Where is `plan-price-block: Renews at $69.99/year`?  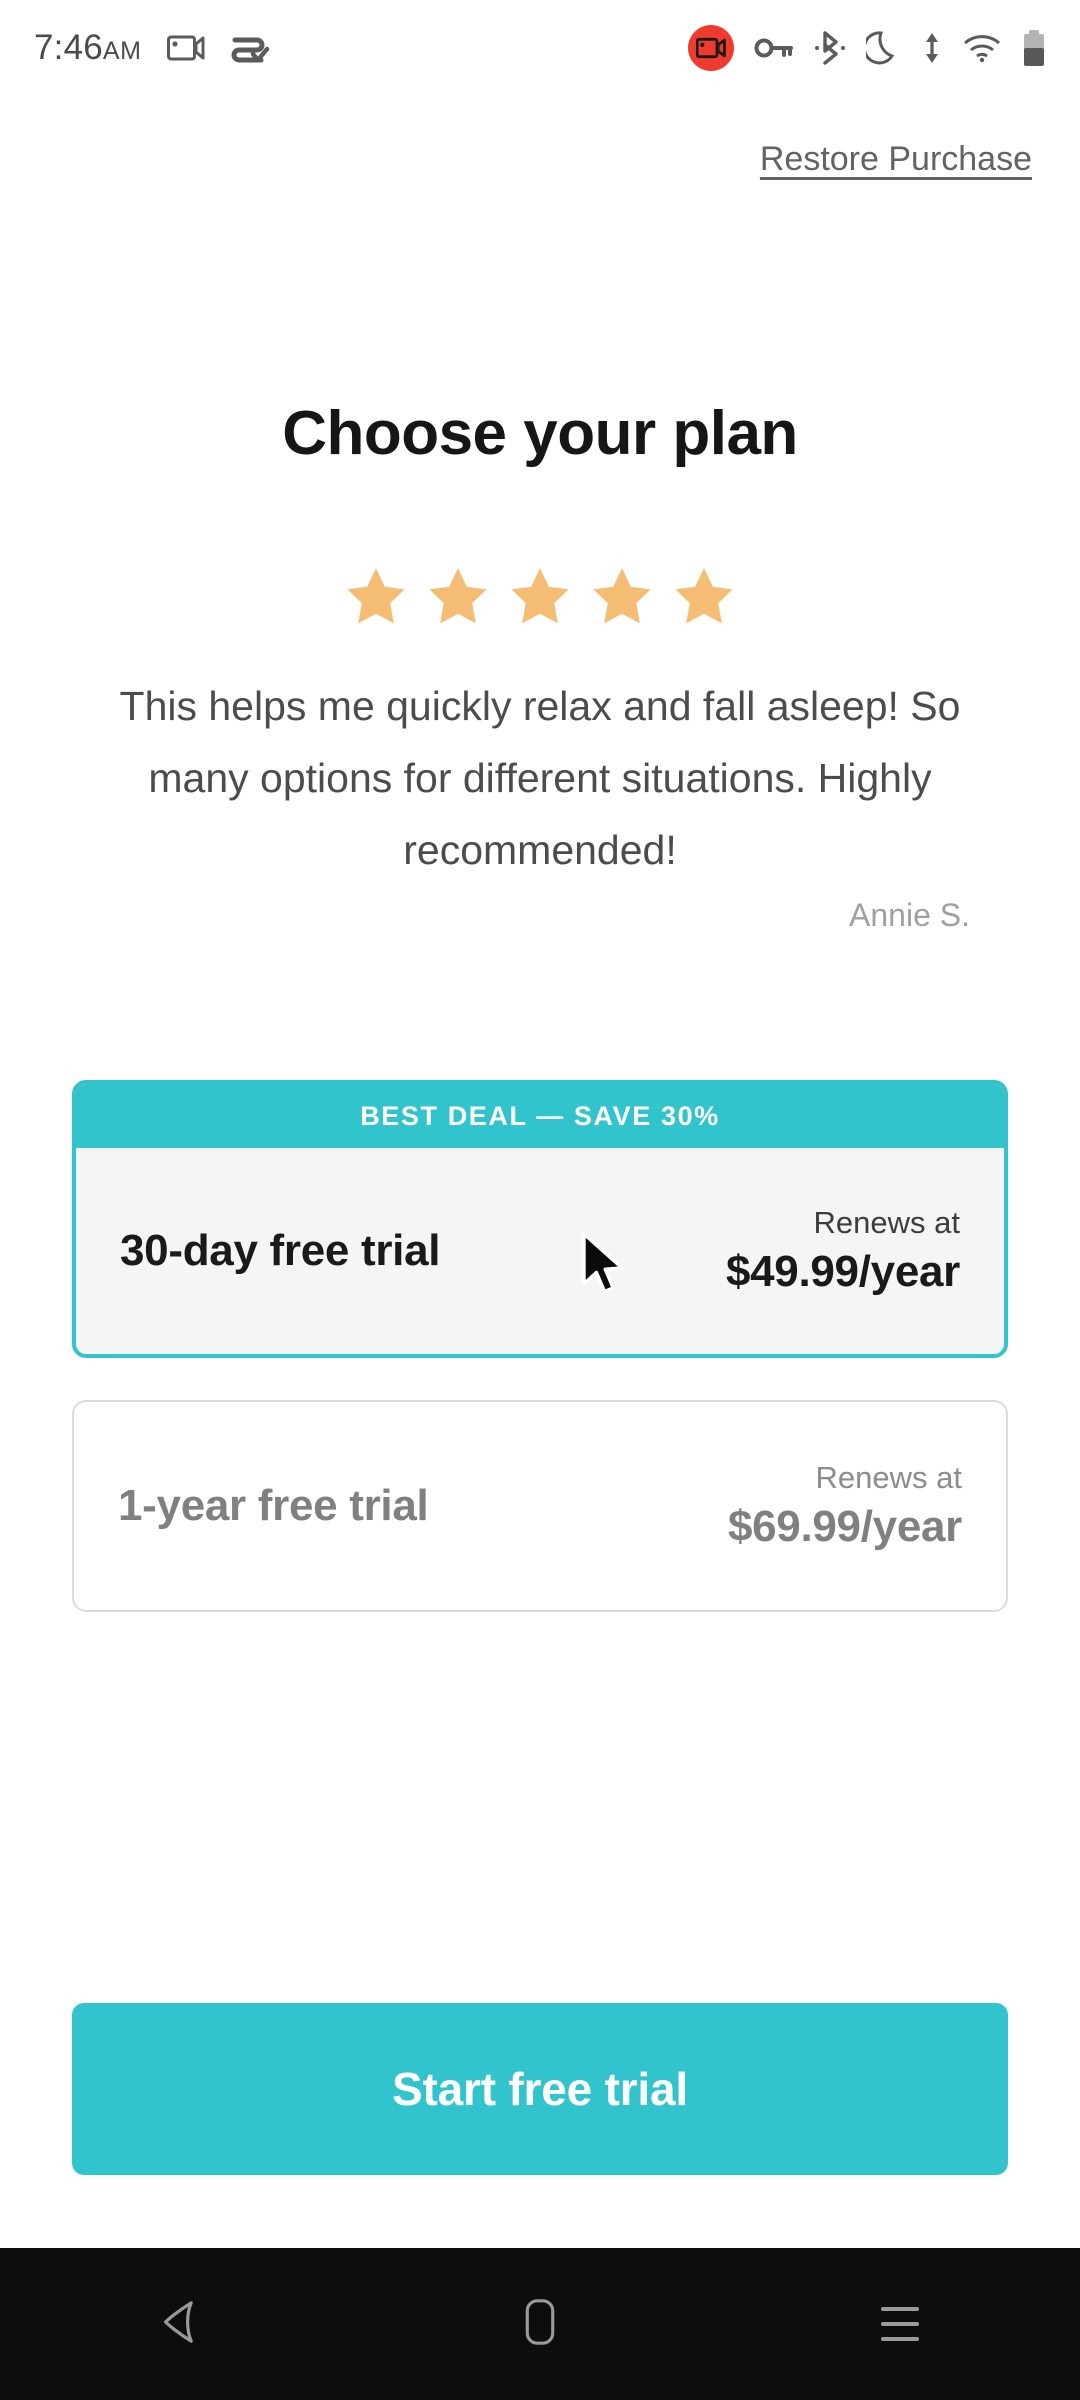 plan-price-block: Renews at $69.99/year is located at coordinates (845, 1506).